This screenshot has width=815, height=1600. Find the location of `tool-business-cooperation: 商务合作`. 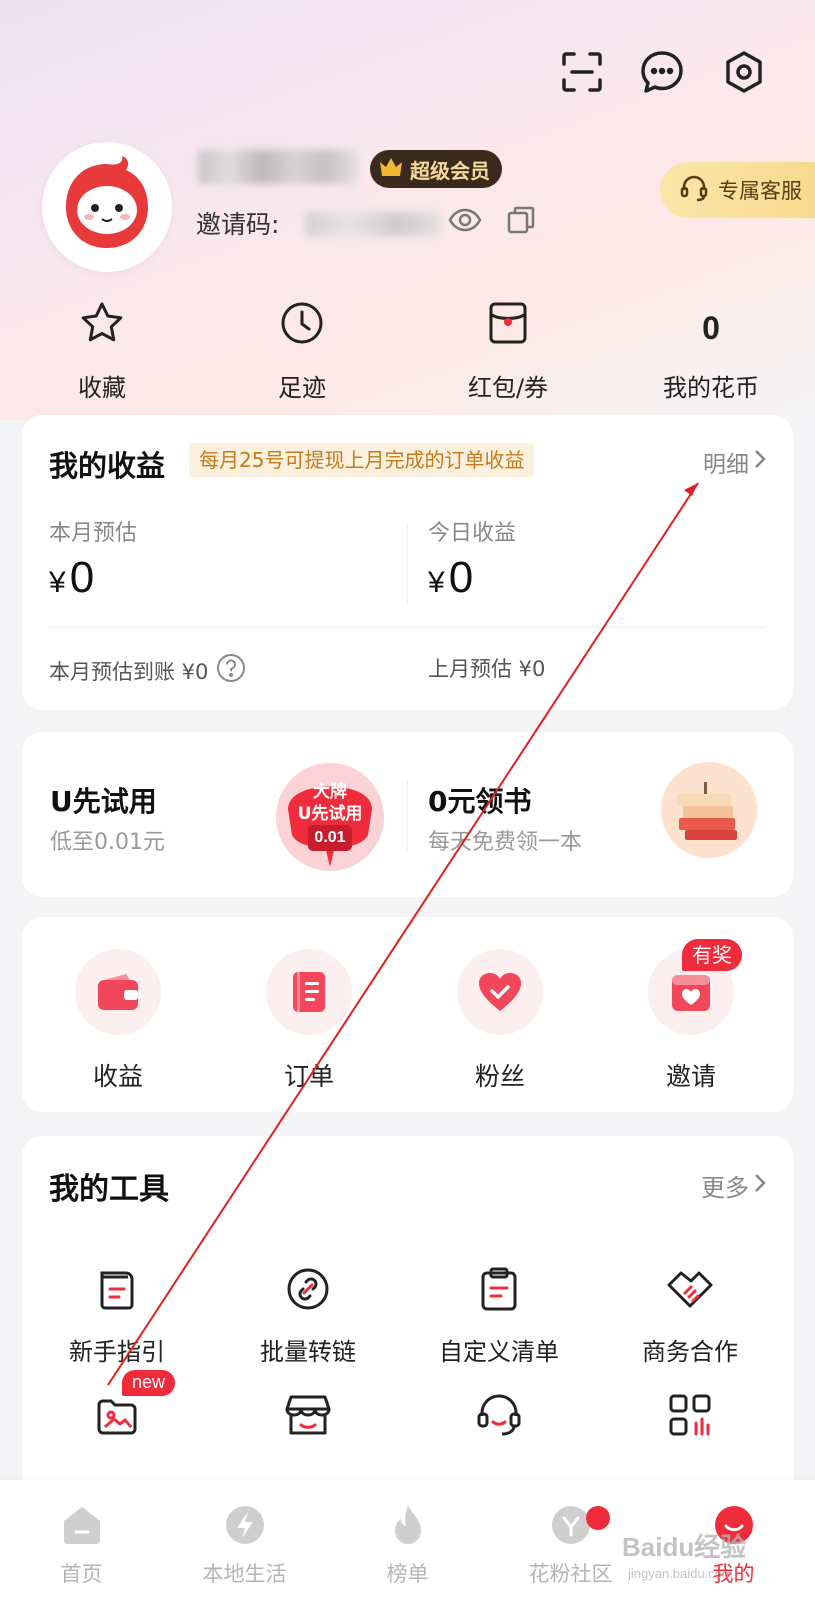

tool-business-cooperation: 商务合作 is located at coordinates (690, 1315).